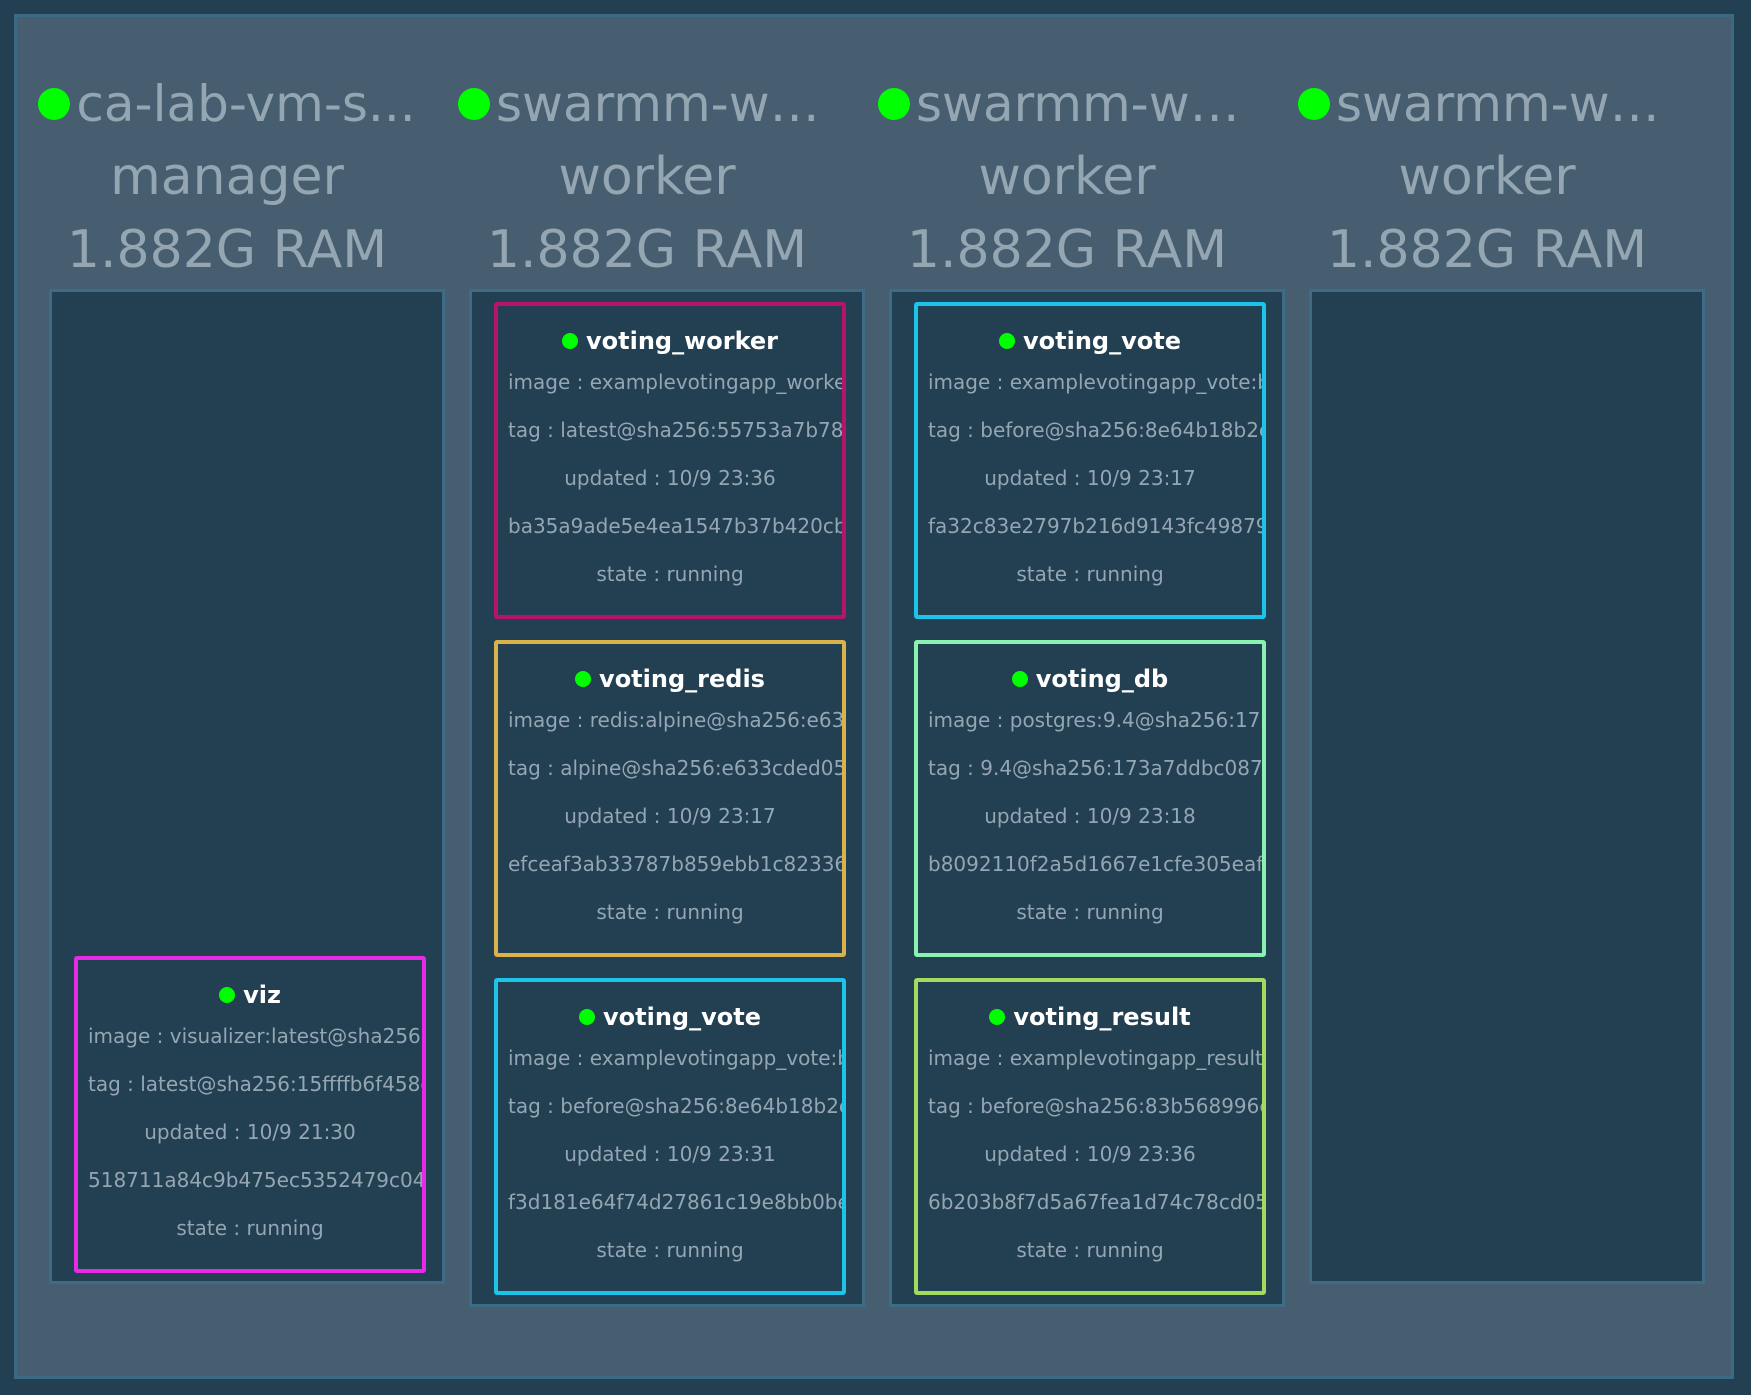 This screenshot has height=1395, width=1751. What do you see at coordinates (1102, 679) in the screenshot?
I see `task-name: voting_db` at bounding box center [1102, 679].